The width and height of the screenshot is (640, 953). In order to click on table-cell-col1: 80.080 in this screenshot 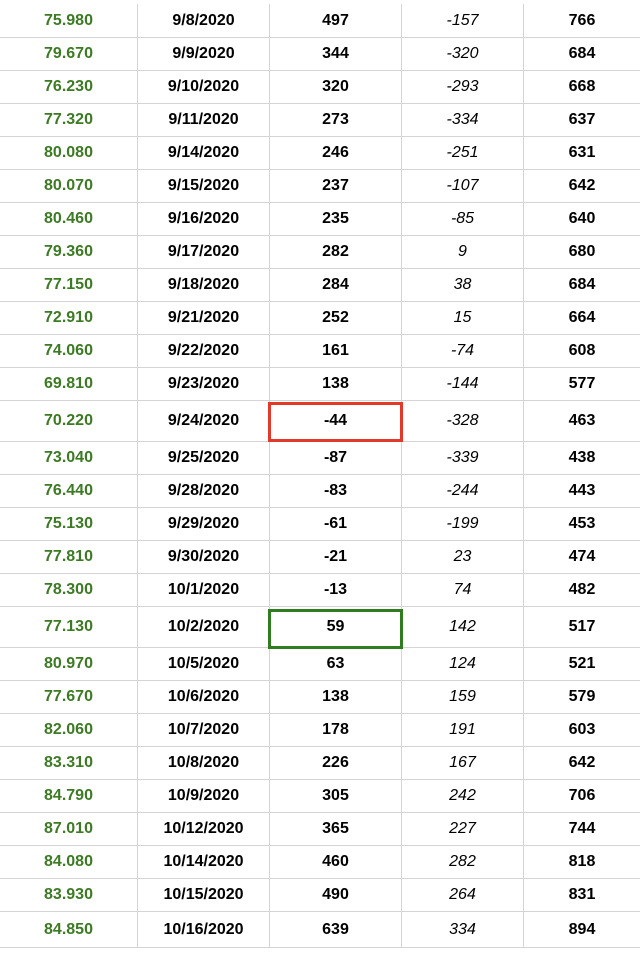, I will do `click(69, 153)`.